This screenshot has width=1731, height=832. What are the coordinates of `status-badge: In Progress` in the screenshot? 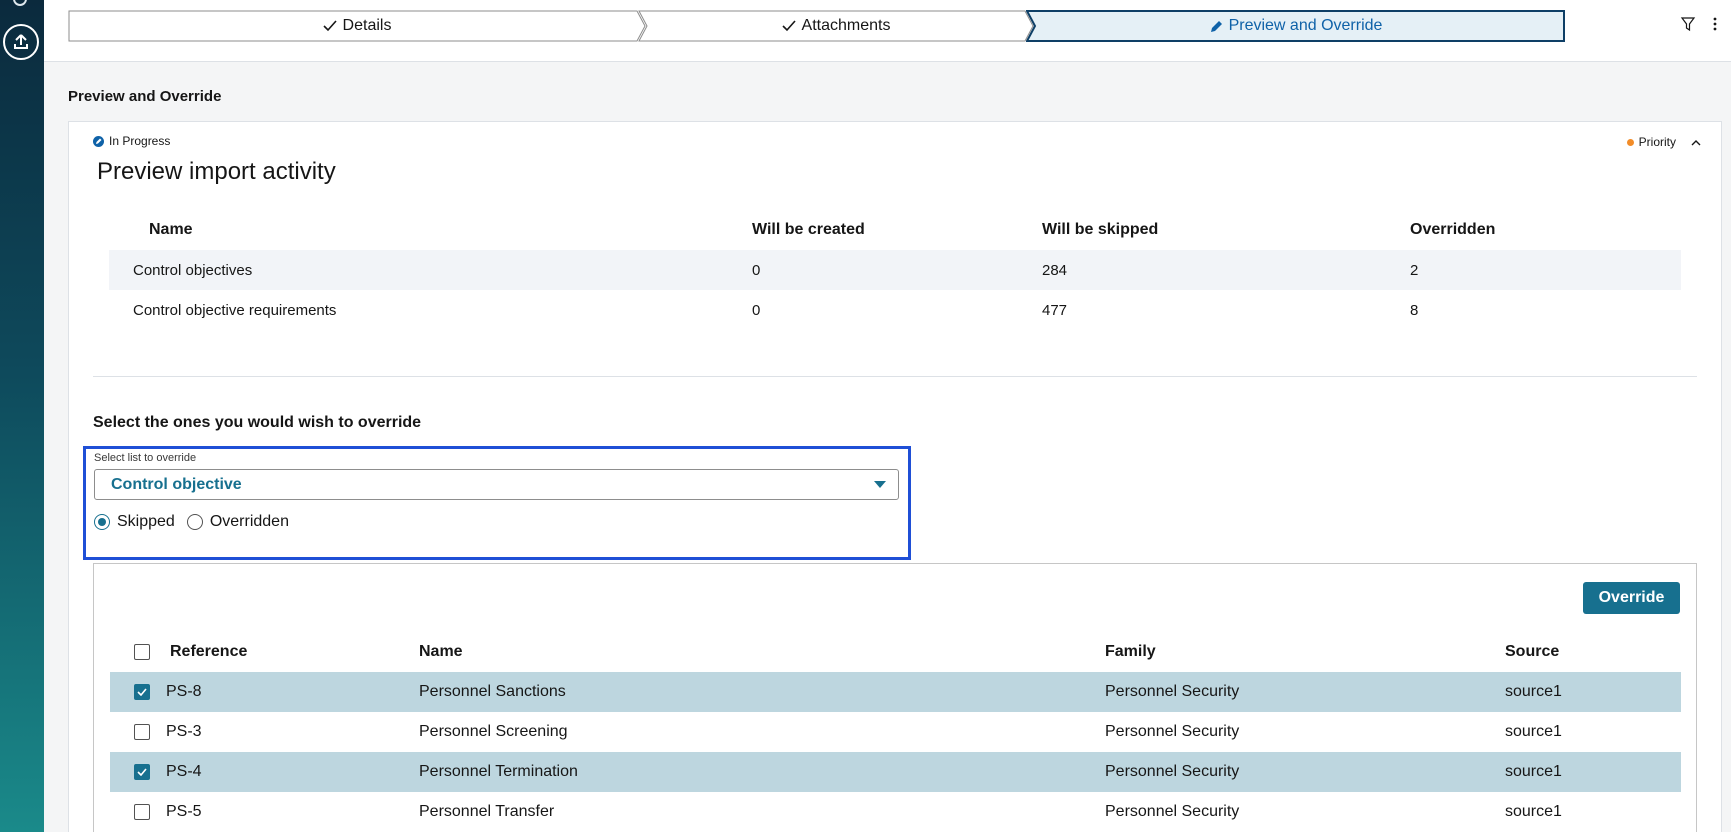 It's located at (131, 141).